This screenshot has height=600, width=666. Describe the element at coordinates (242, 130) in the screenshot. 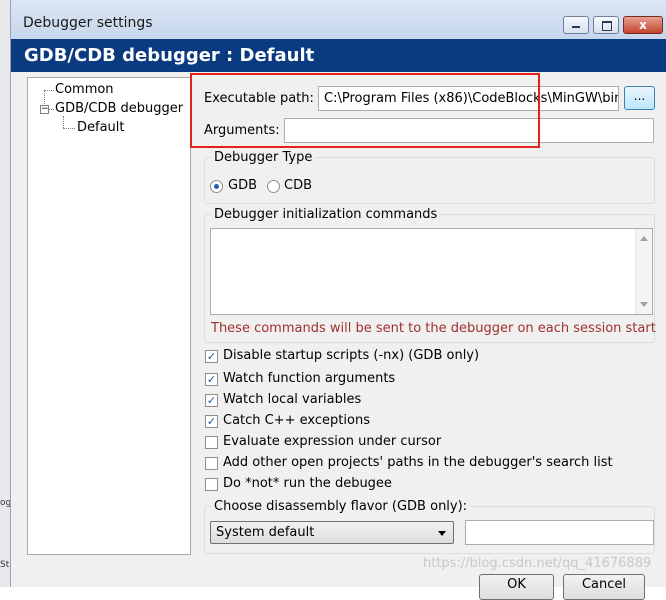

I see `arguments-label: Arguments:` at that location.